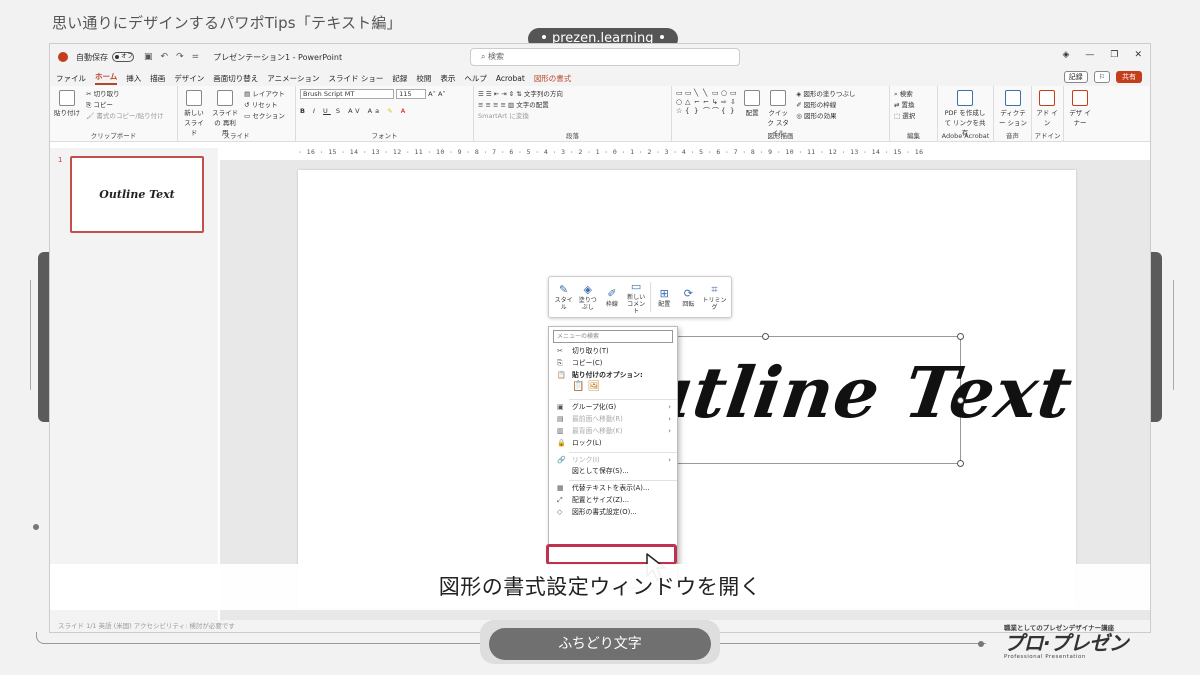 This screenshot has width=1200, height=675. Describe the element at coordinates (339, 111) in the screenshot. I see `strikethrough-icon: S` at that location.